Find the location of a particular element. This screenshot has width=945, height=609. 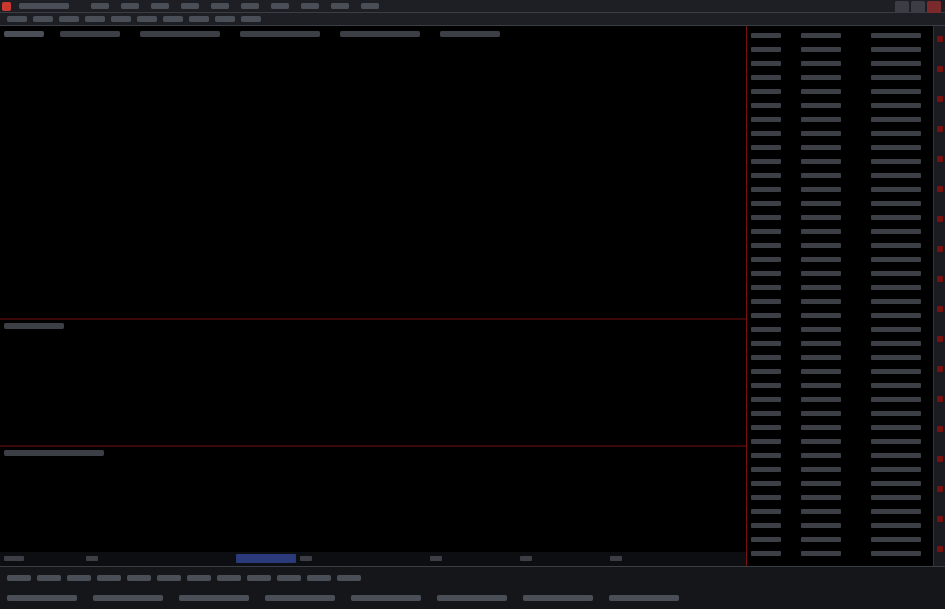

period-toolbar is located at coordinates (472, 19).